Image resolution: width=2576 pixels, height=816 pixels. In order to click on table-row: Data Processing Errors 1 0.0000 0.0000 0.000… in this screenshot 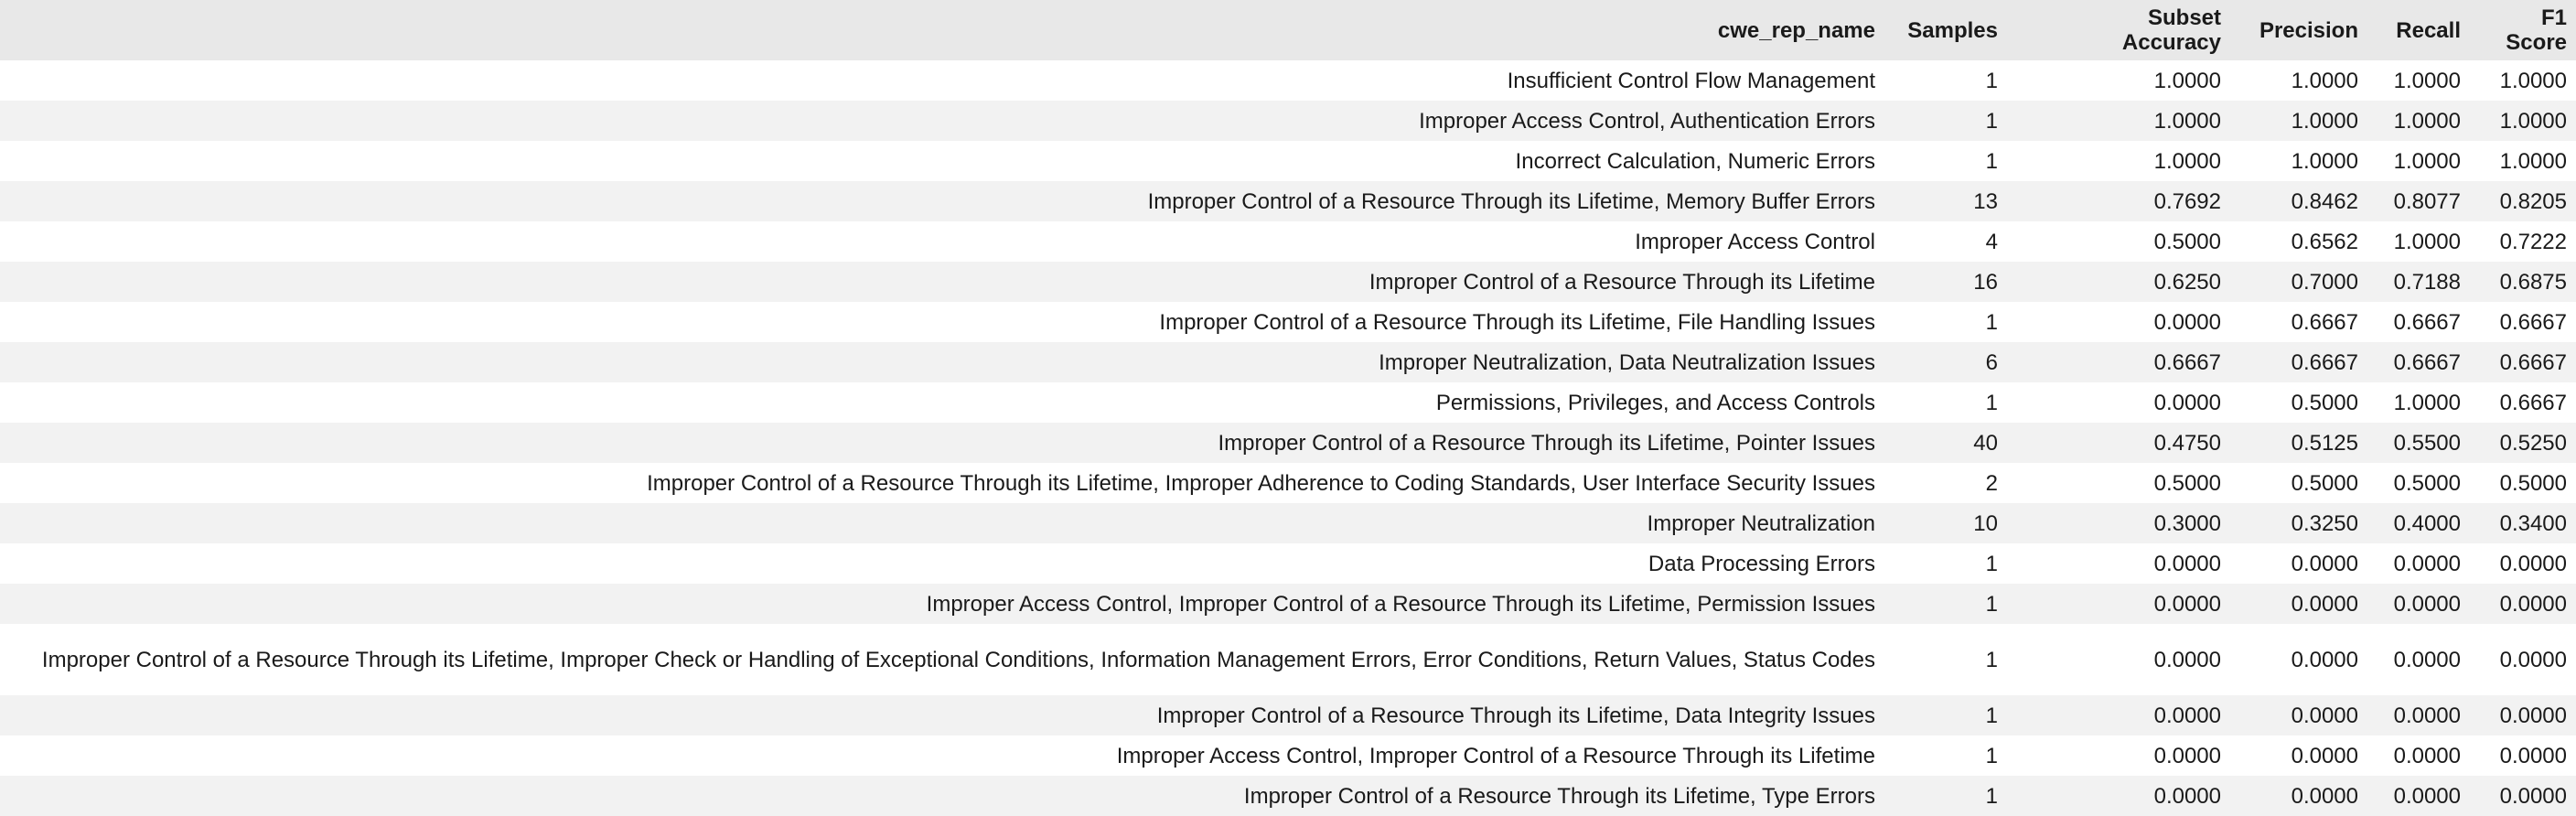, I will do `click(1288, 563)`.